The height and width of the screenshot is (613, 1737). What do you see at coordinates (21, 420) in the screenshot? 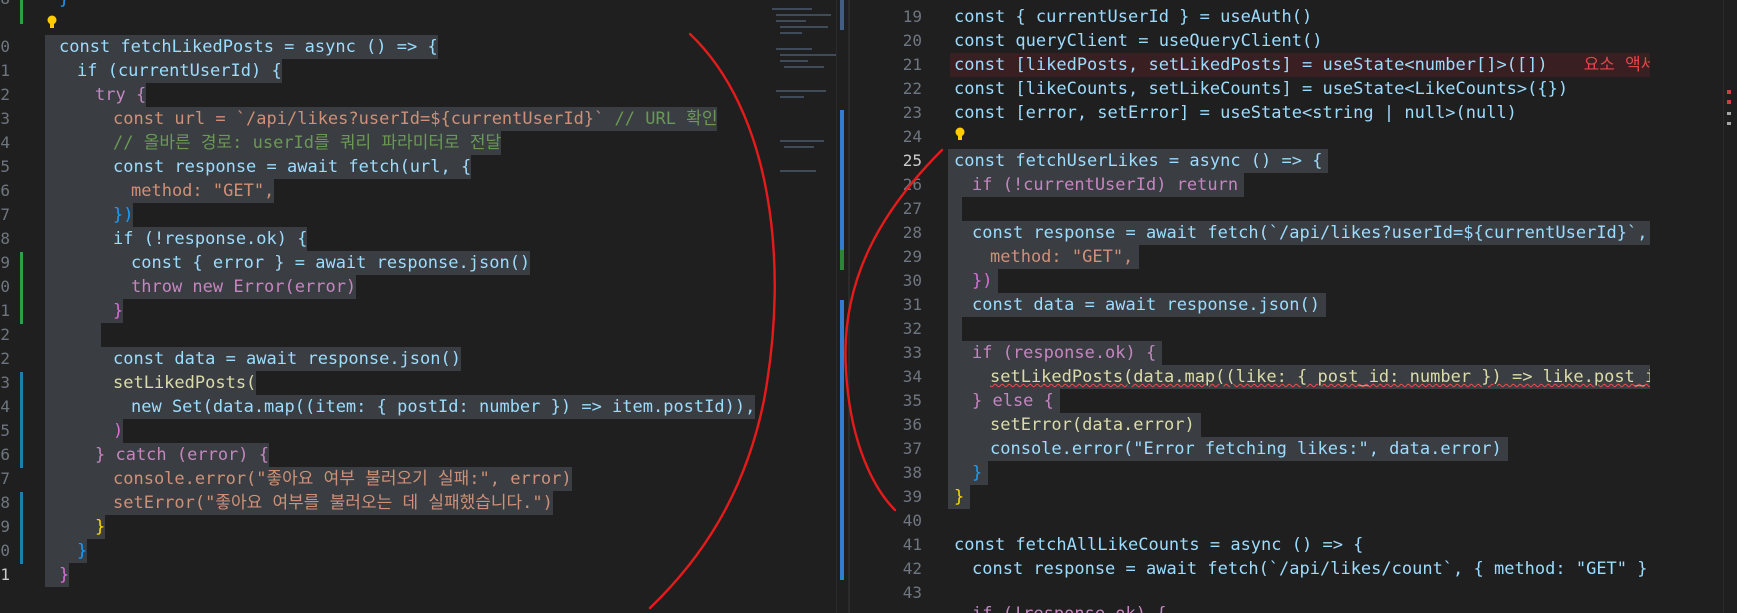
I see `git-modified-marker` at bounding box center [21, 420].